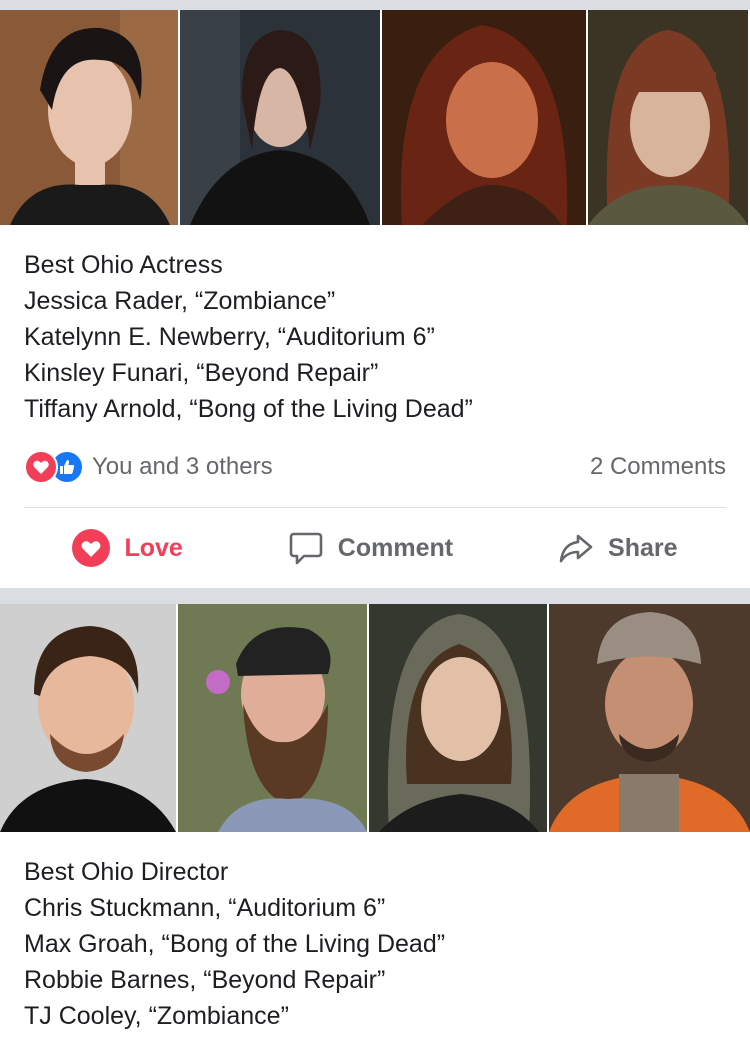 The image size is (750, 1037). What do you see at coordinates (180, 301) in the screenshot?
I see `caption-line: Jessica Rader, “Zombiance”` at bounding box center [180, 301].